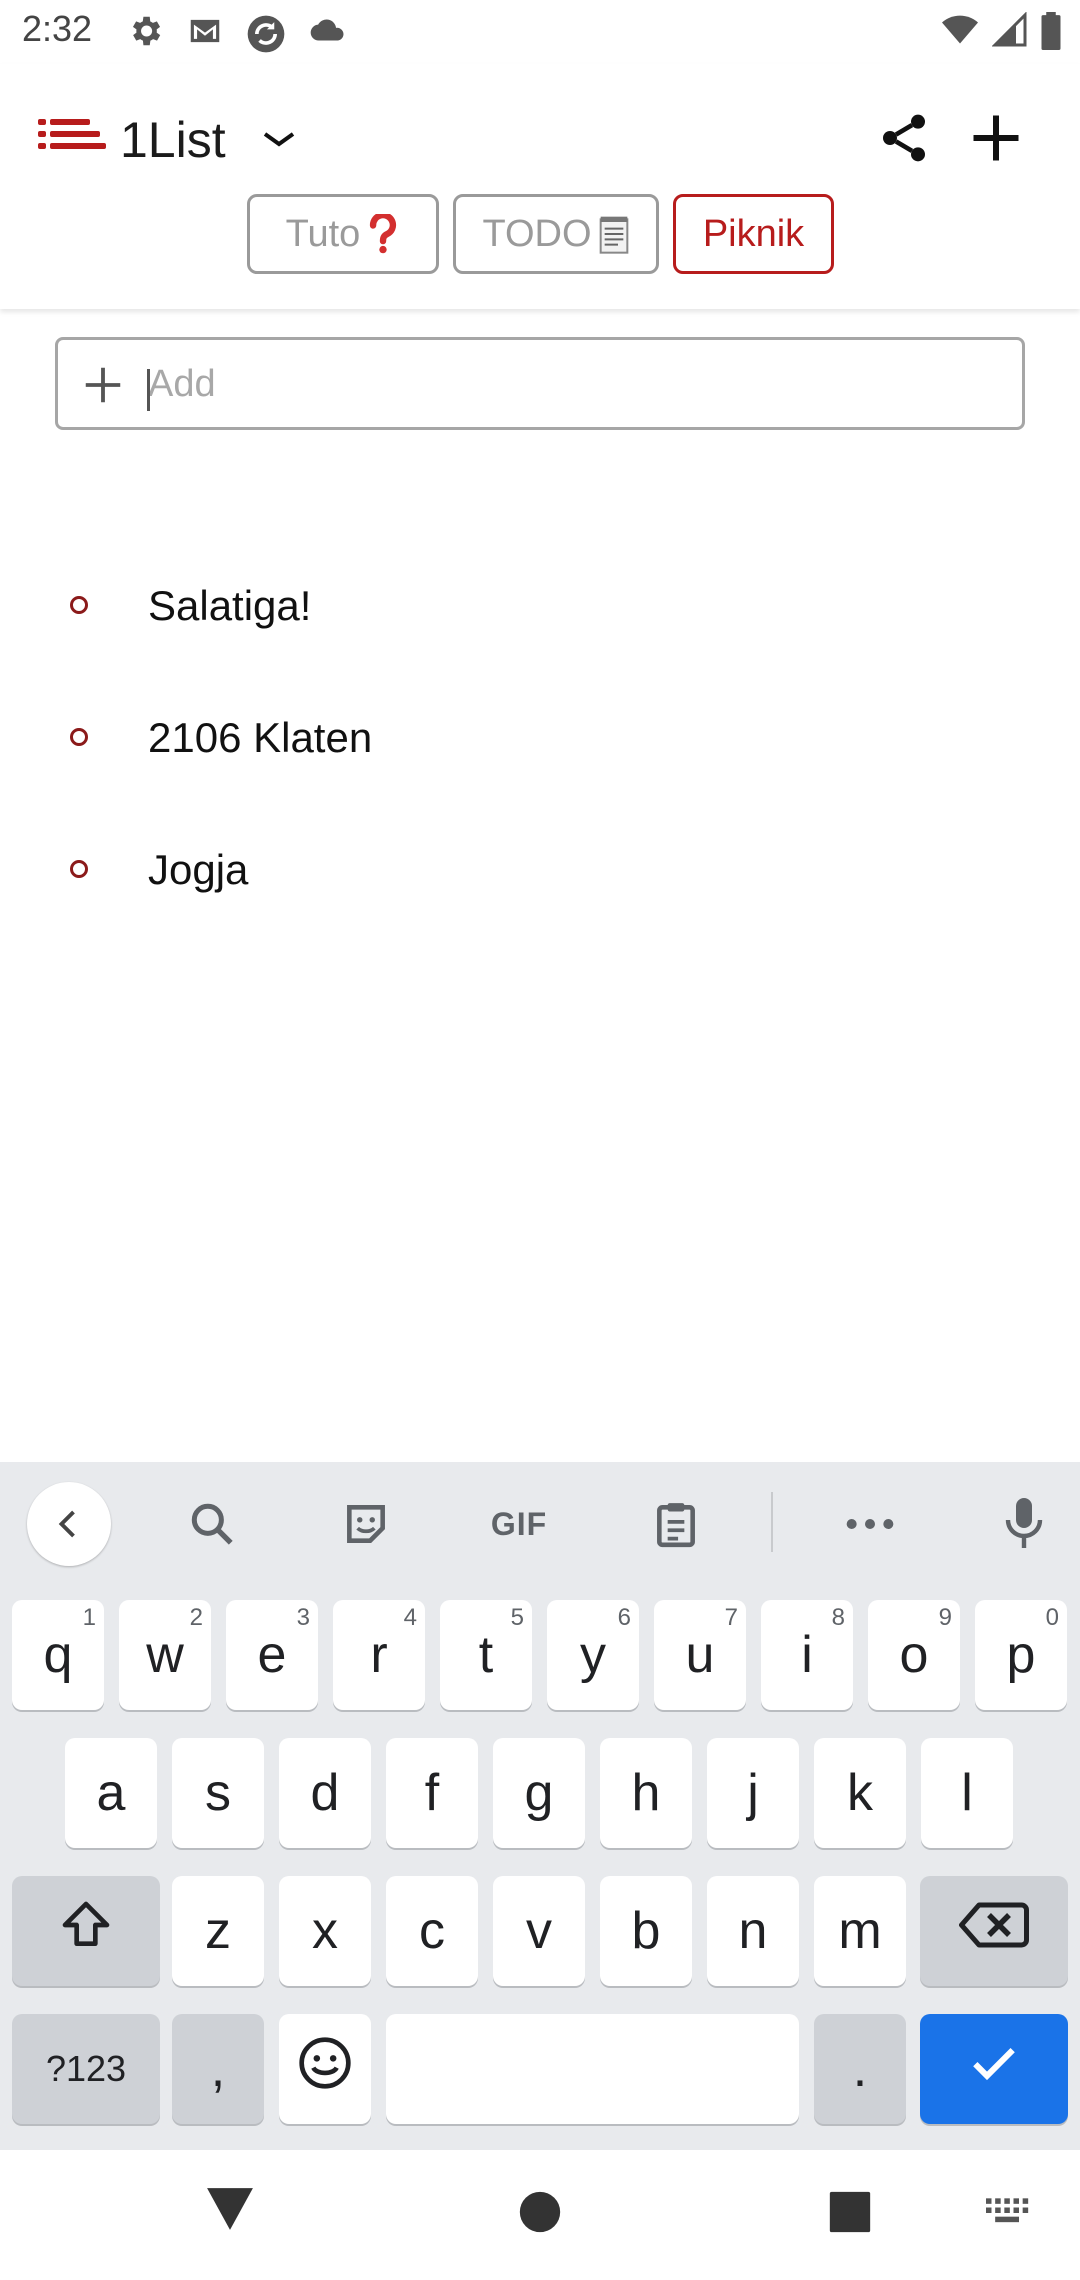  I want to click on key-label: c, so click(432, 1931).